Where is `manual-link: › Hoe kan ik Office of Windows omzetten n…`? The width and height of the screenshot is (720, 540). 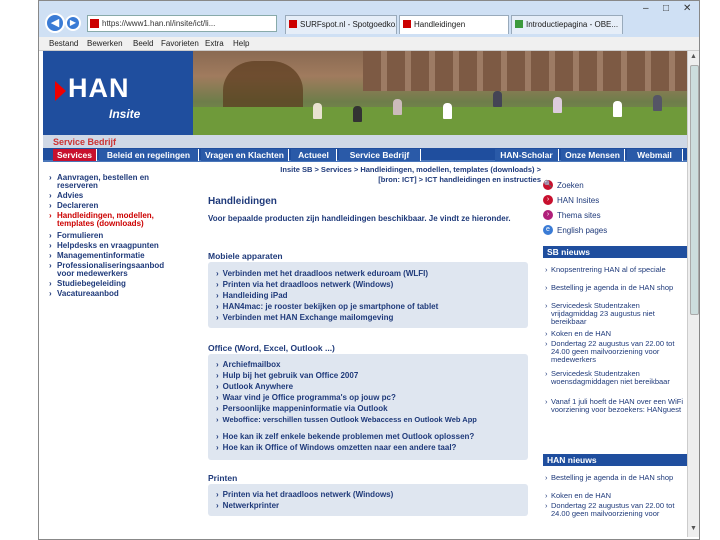 manual-link: › Hoe kan ik Office of Windows omzetten n… is located at coordinates (336, 447).